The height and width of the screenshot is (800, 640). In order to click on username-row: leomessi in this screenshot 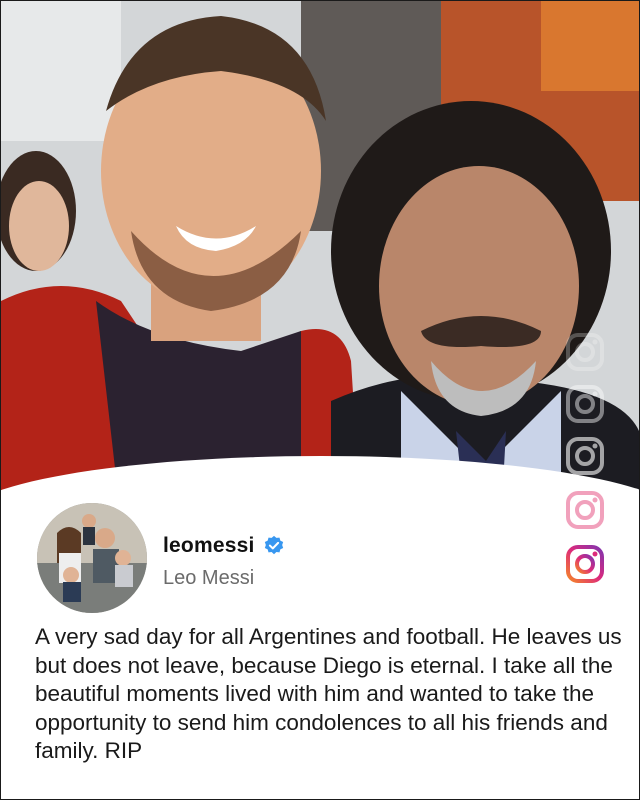, I will do `click(224, 546)`.